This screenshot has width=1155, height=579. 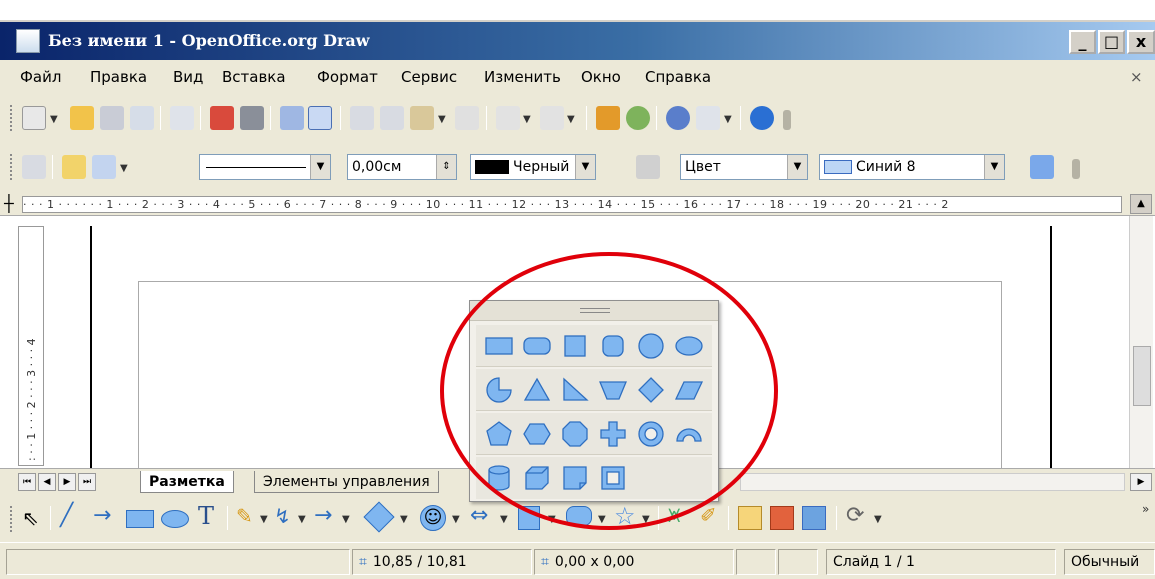 I want to click on popup-drag-handle, so click(x=594, y=311).